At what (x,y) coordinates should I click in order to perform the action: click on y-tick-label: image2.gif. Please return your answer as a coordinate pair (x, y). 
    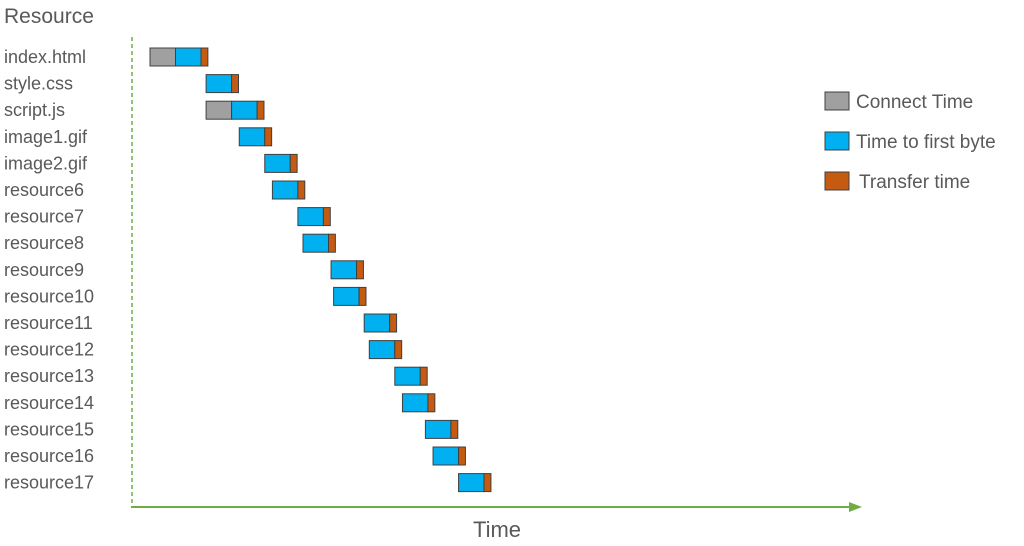
    Looking at the image, I should click on (46, 163).